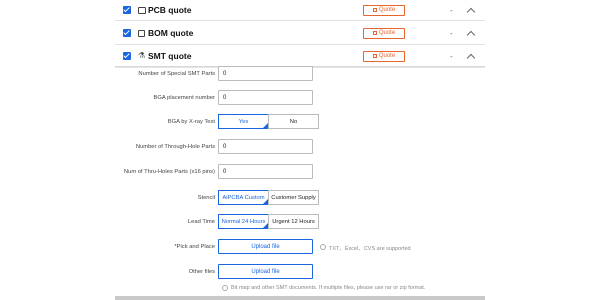 The image size is (600, 300). Describe the element at coordinates (171, 33) in the screenshot. I see `bom-quote-label: BOM quote` at that location.